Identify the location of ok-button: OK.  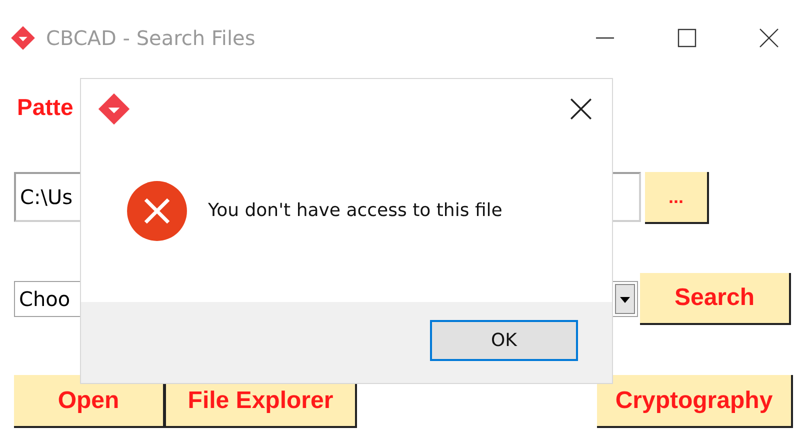
(504, 340).